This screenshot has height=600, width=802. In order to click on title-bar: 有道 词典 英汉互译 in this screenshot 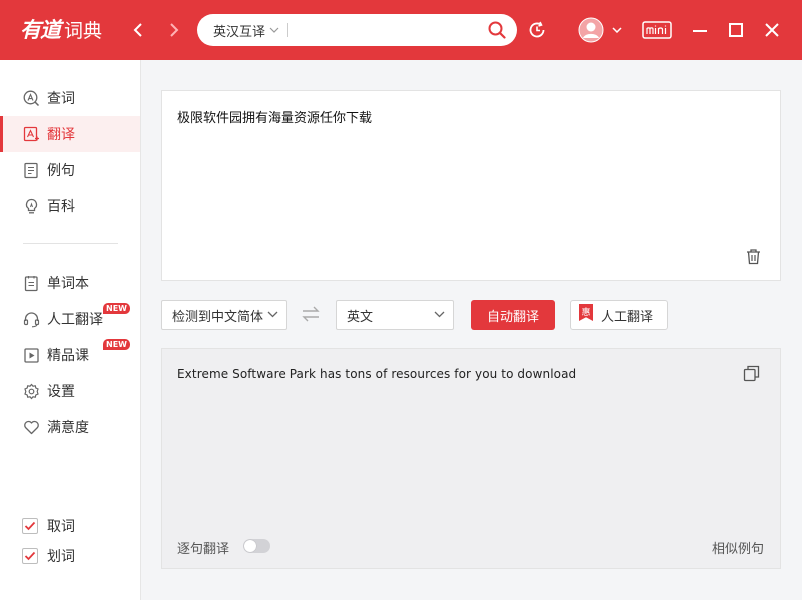, I will do `click(401, 30)`.